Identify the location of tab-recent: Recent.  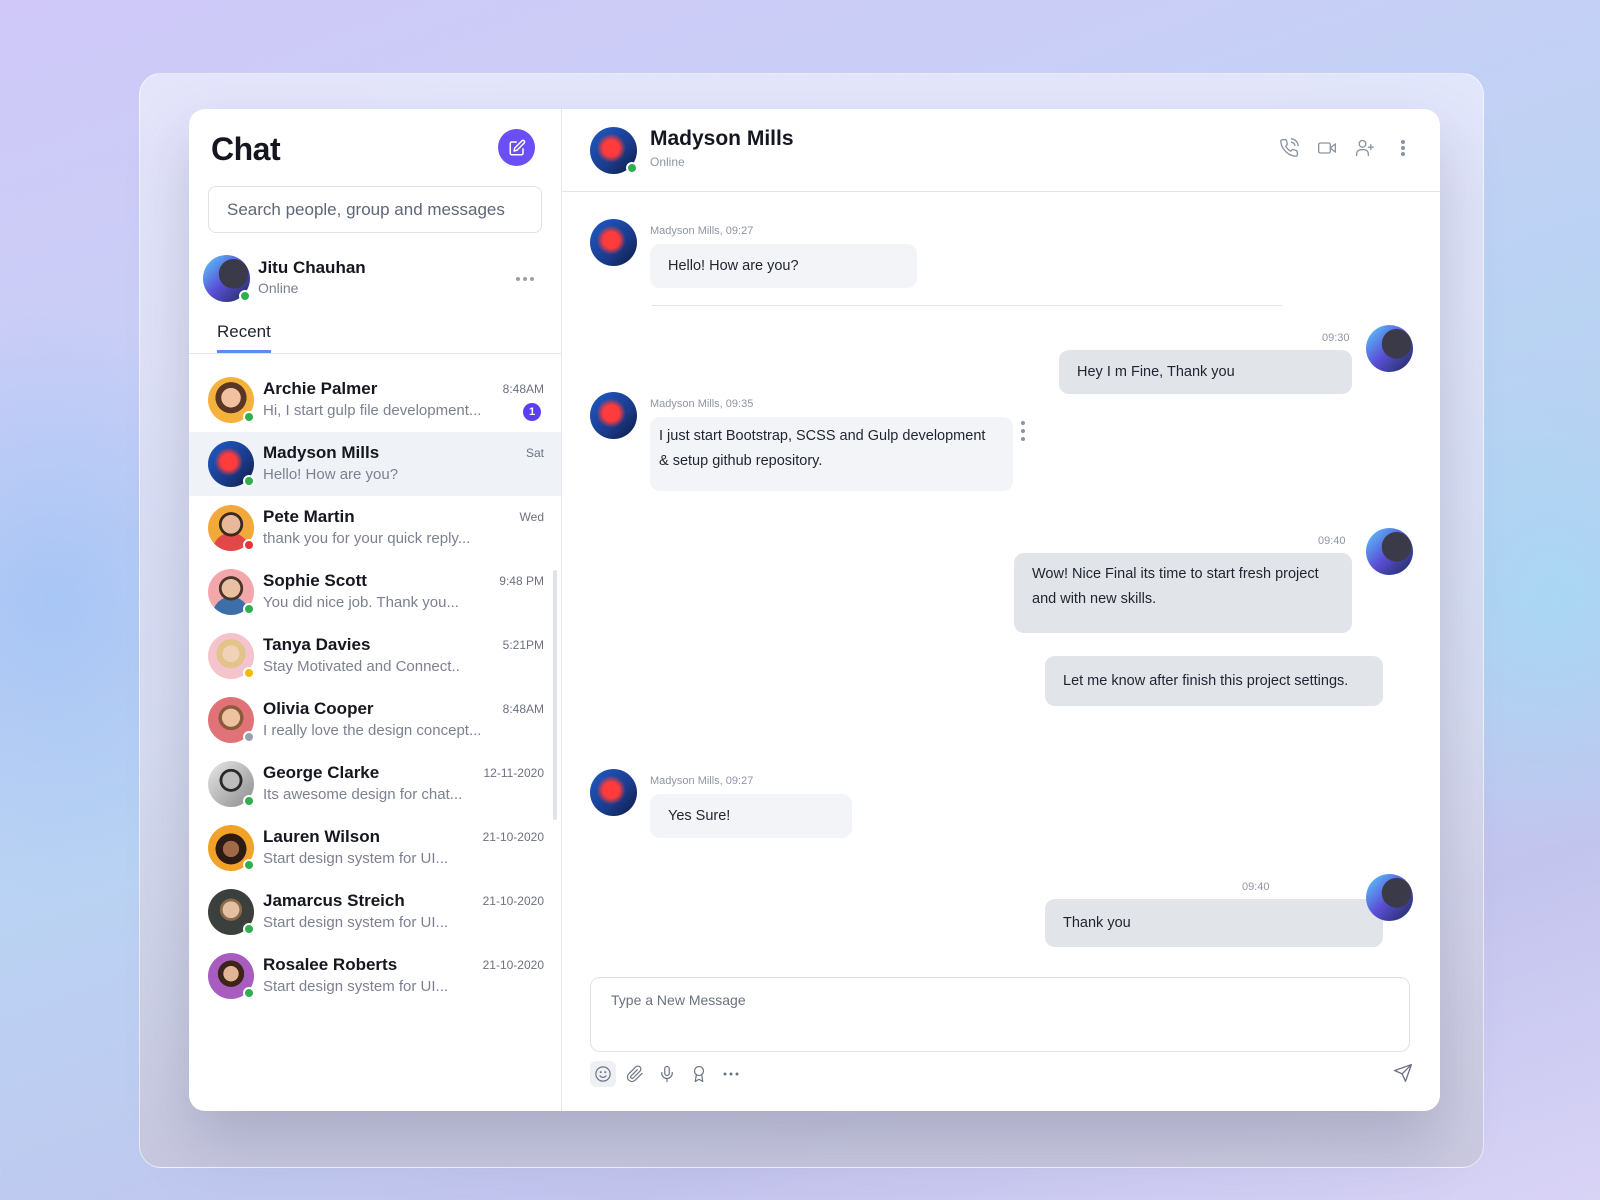
(244, 337).